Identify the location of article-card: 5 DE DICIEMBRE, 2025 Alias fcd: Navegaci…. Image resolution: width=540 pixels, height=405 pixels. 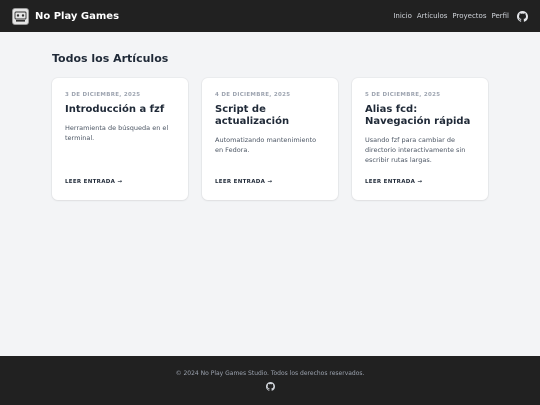
(420, 139).